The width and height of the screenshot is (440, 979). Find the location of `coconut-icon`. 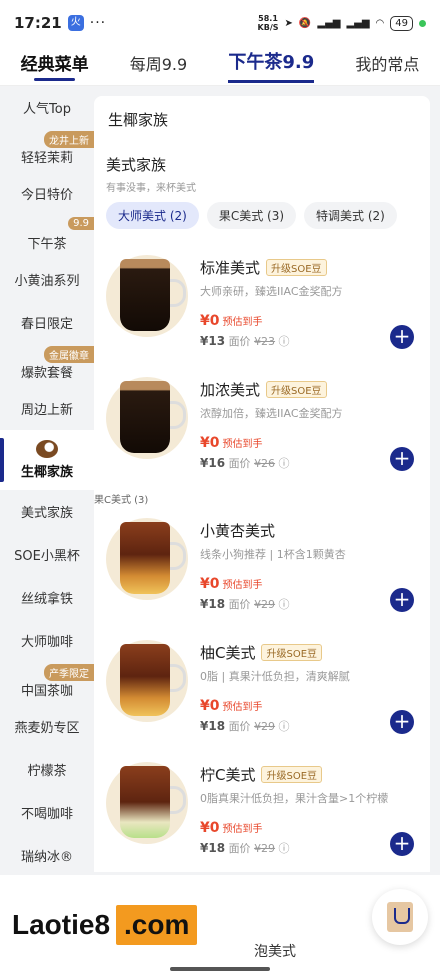

coconut-icon is located at coordinates (47, 449).